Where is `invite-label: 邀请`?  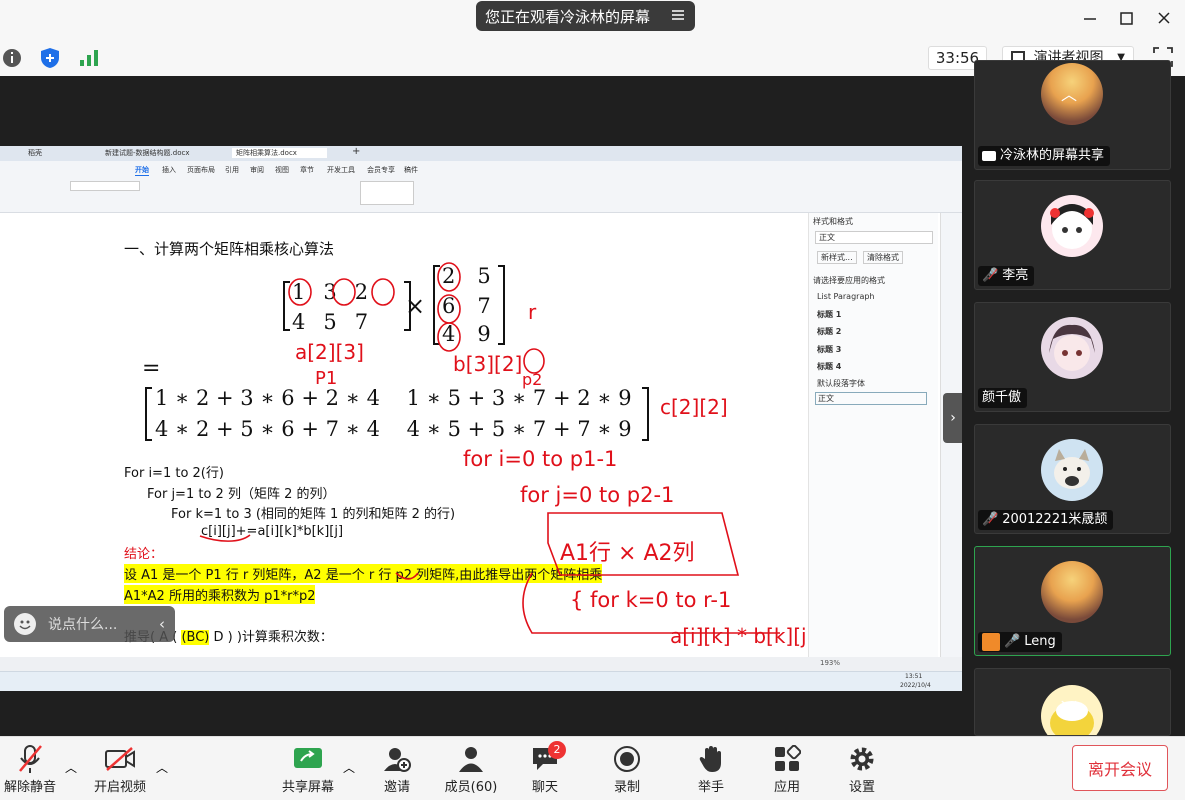 invite-label: 邀请 is located at coordinates (396, 787).